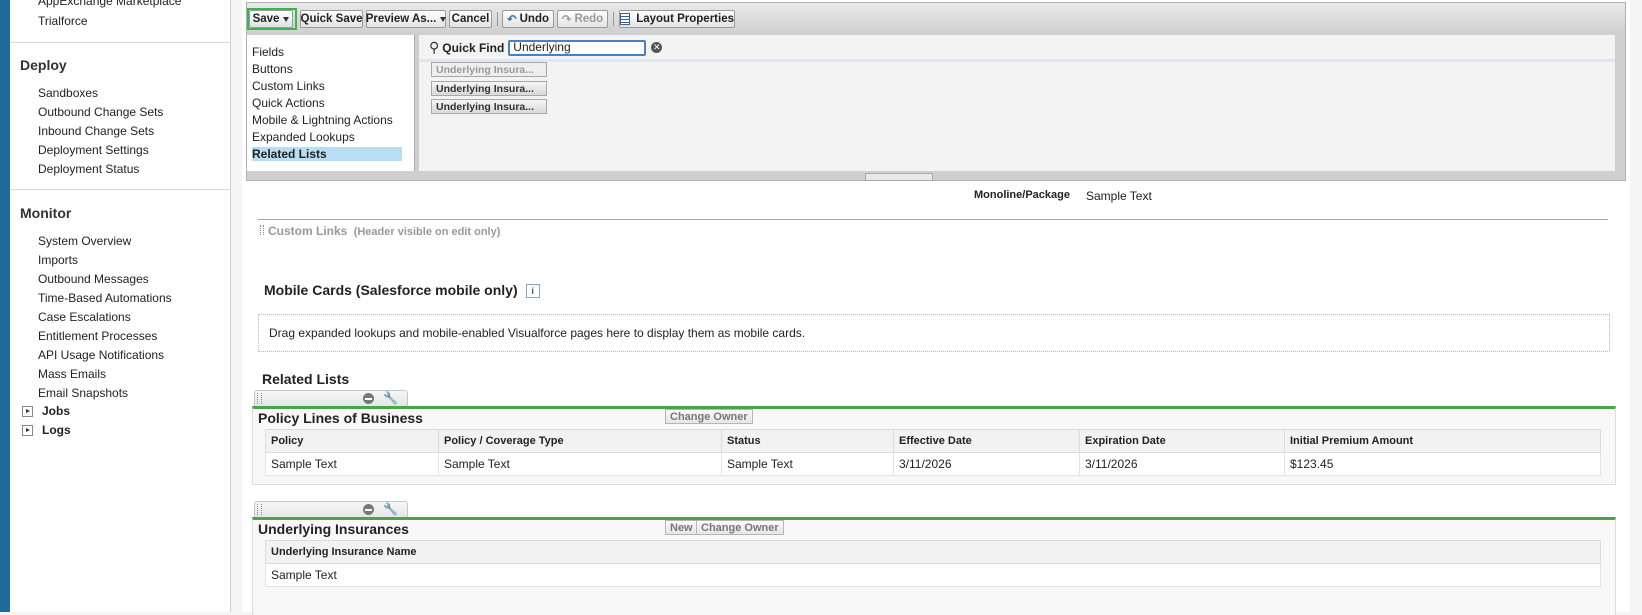 The image size is (1642, 615). What do you see at coordinates (46, 213) in the screenshot?
I see `sidebar-heading-monitor: Monitor` at bounding box center [46, 213].